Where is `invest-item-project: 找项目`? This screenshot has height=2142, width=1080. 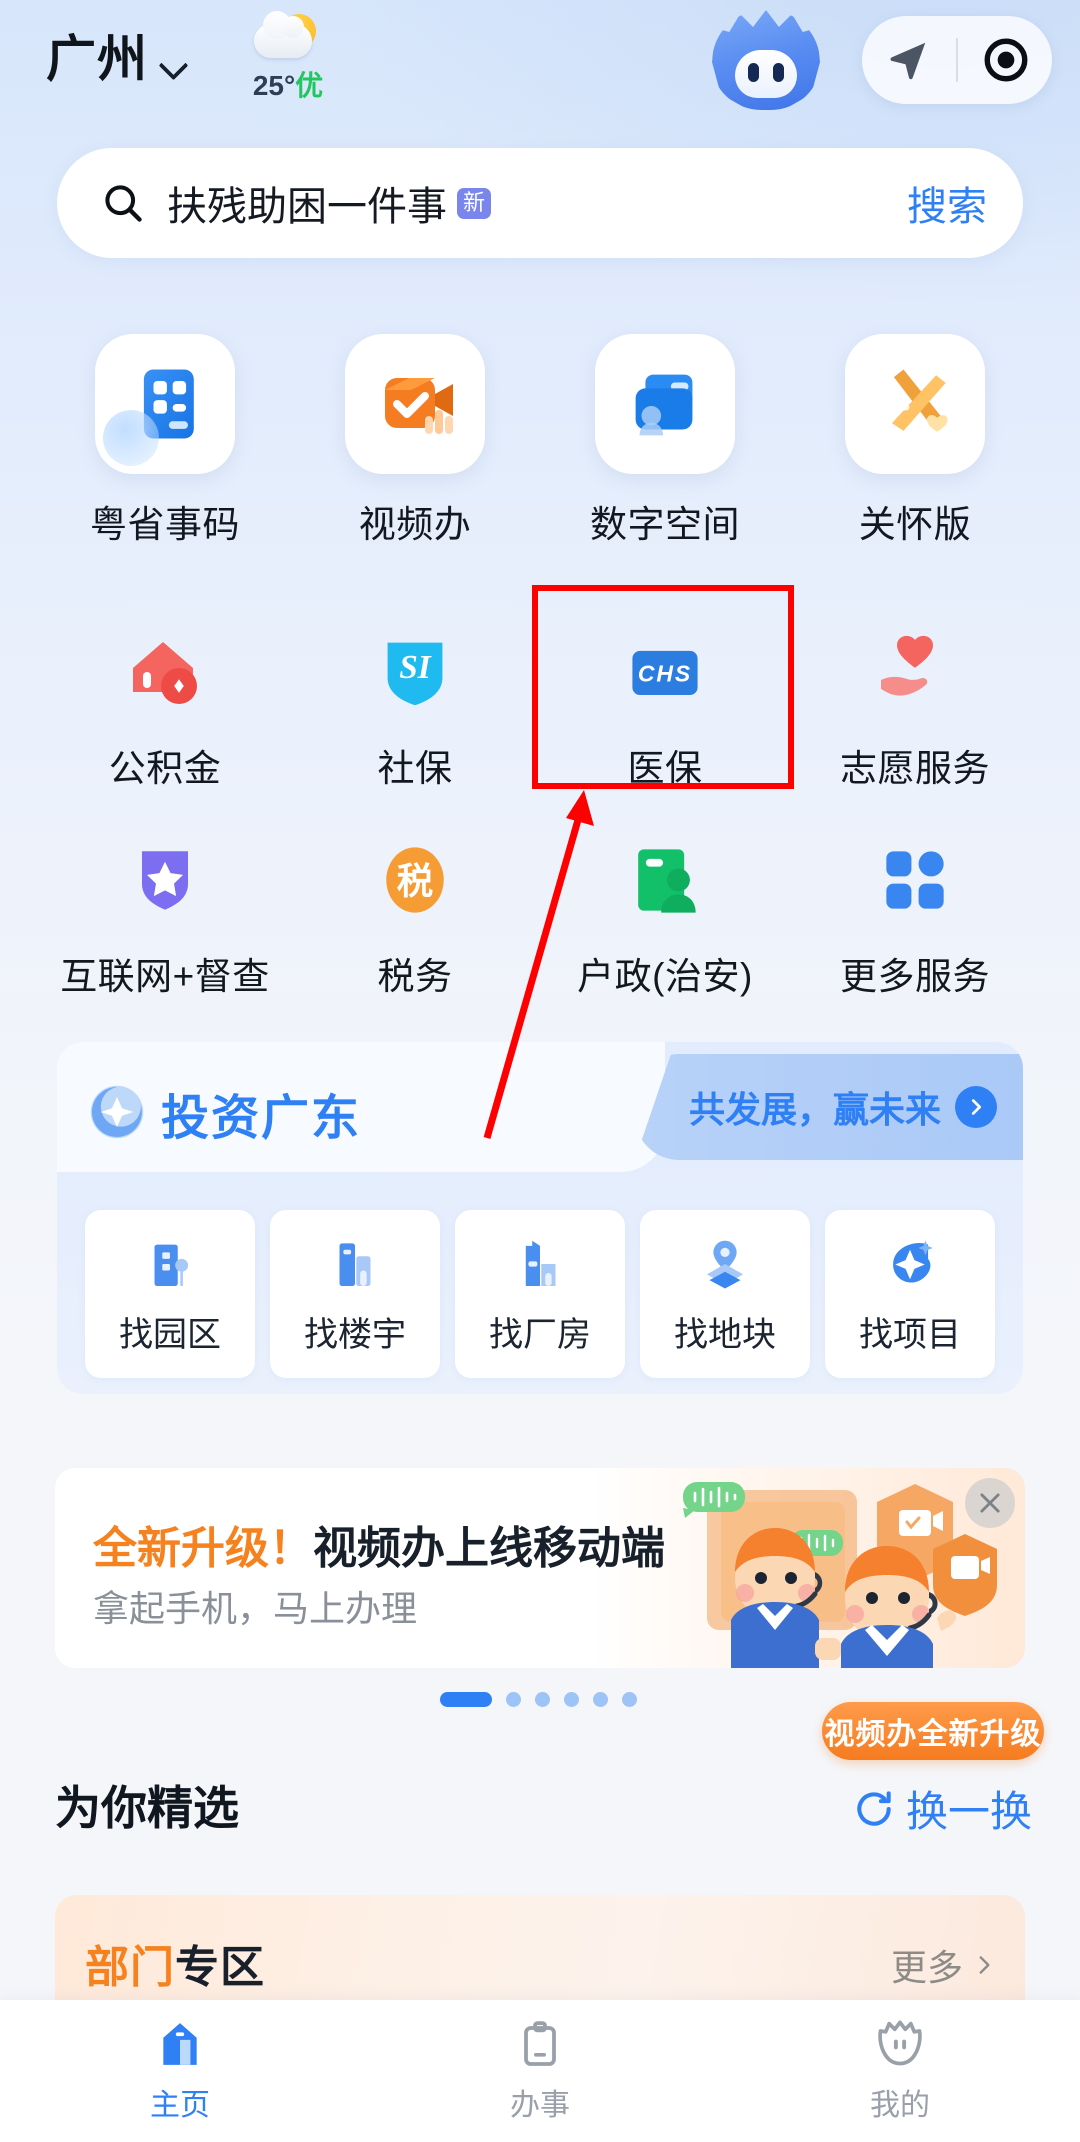 invest-item-project: 找项目 is located at coordinates (910, 1294).